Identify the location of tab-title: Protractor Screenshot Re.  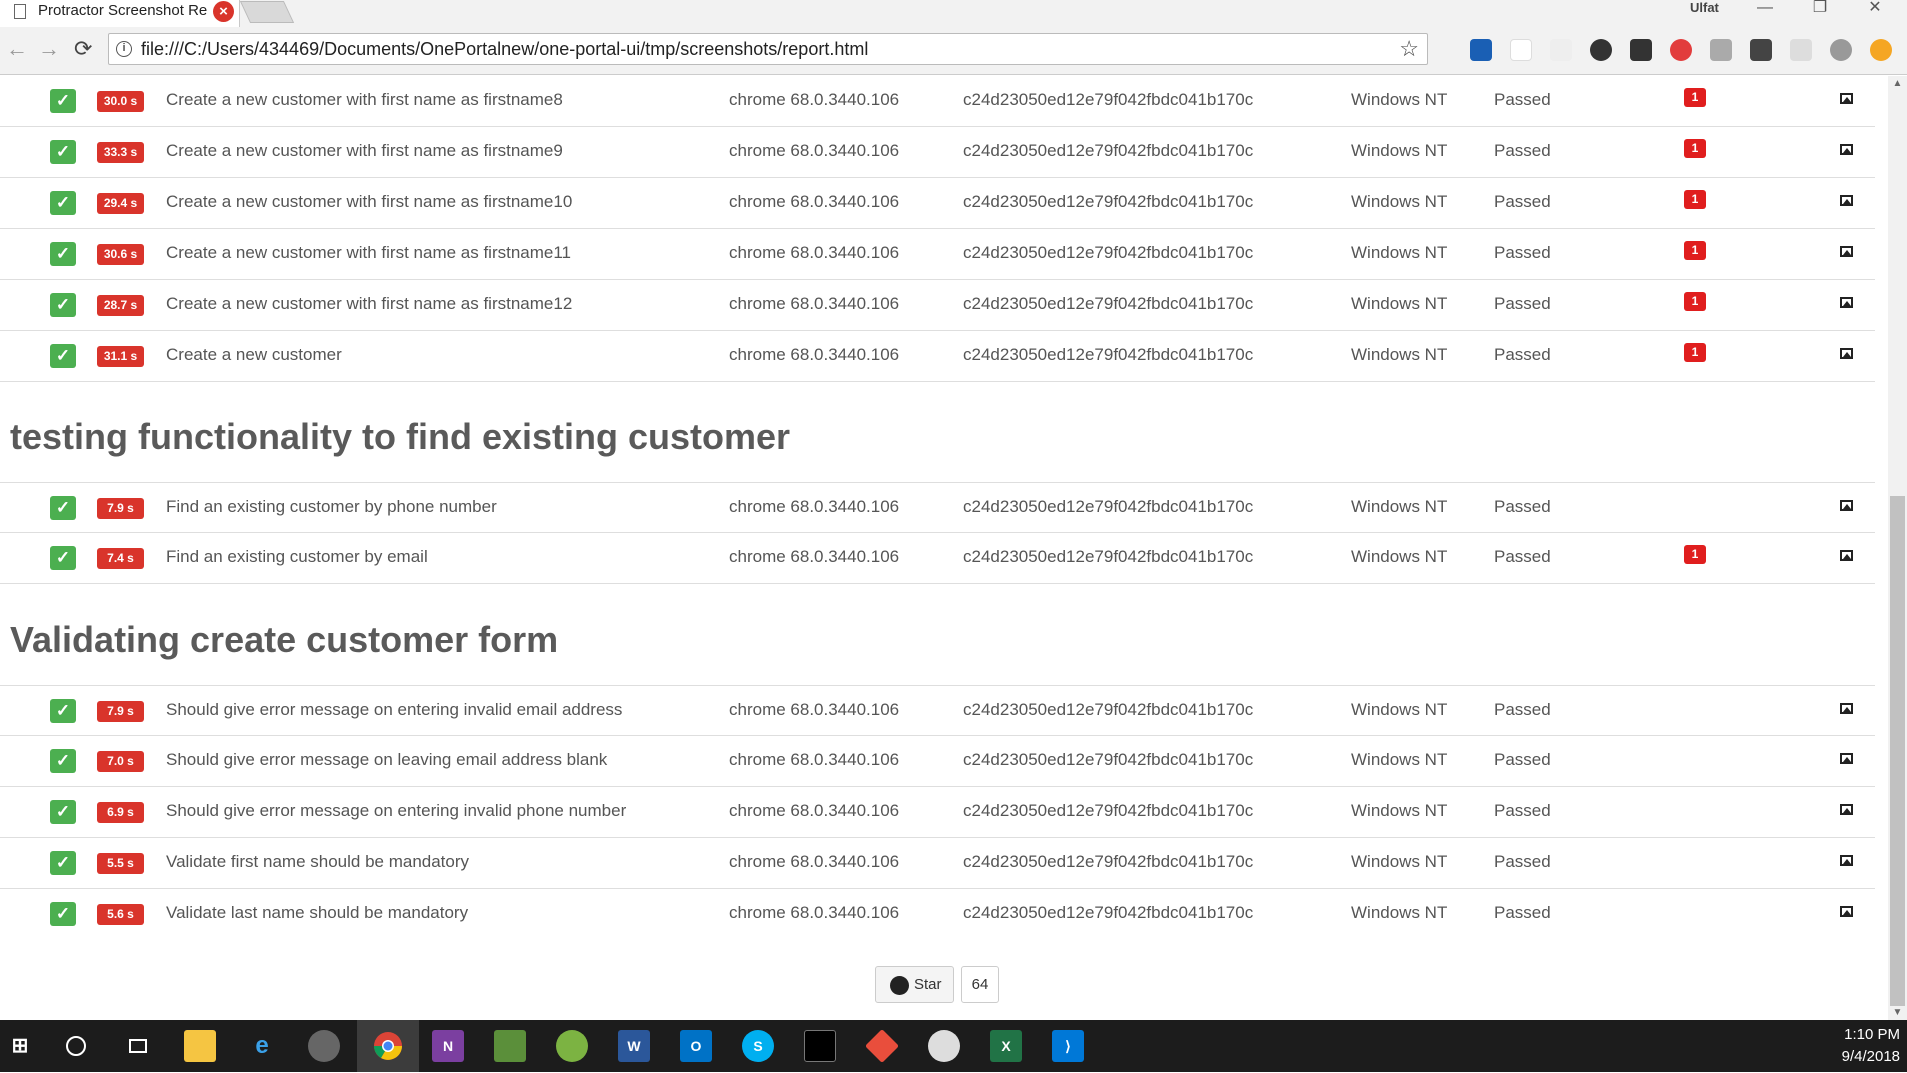
(123, 10).